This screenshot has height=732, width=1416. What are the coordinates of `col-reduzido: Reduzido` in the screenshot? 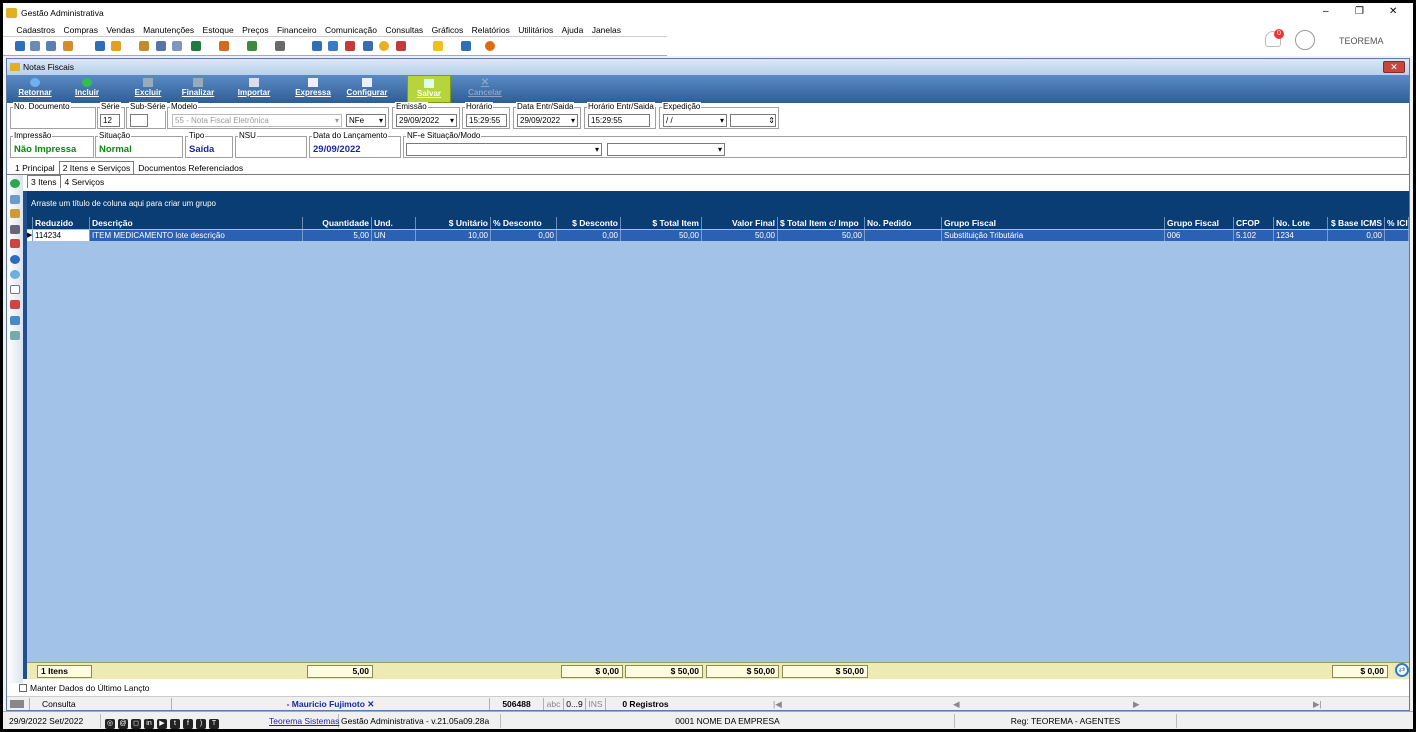 It's located at (61, 223).